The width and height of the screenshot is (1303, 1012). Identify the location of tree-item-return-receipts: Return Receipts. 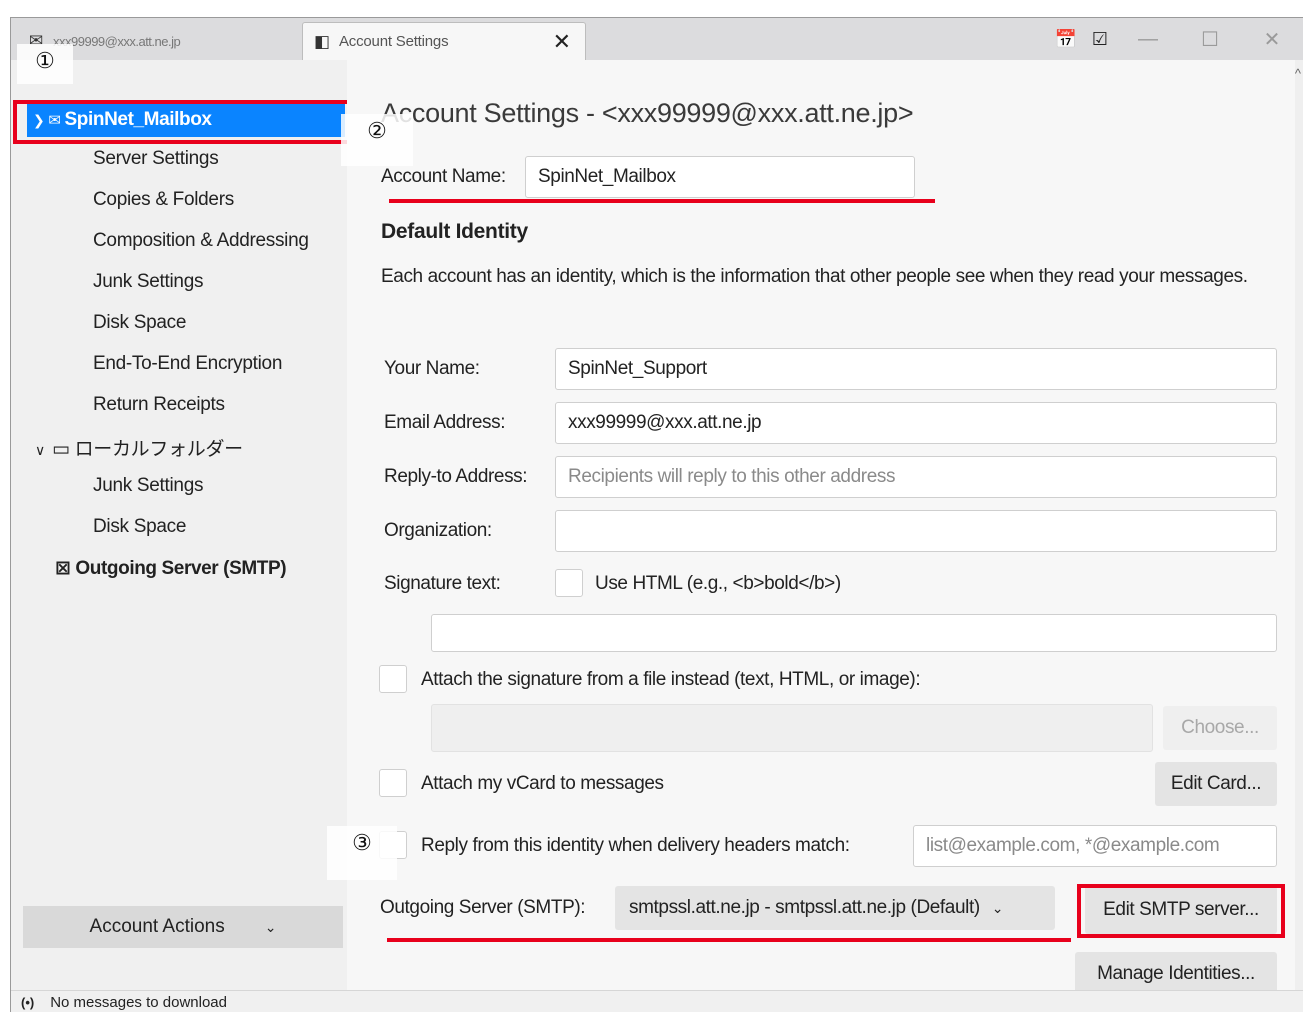
(159, 405).